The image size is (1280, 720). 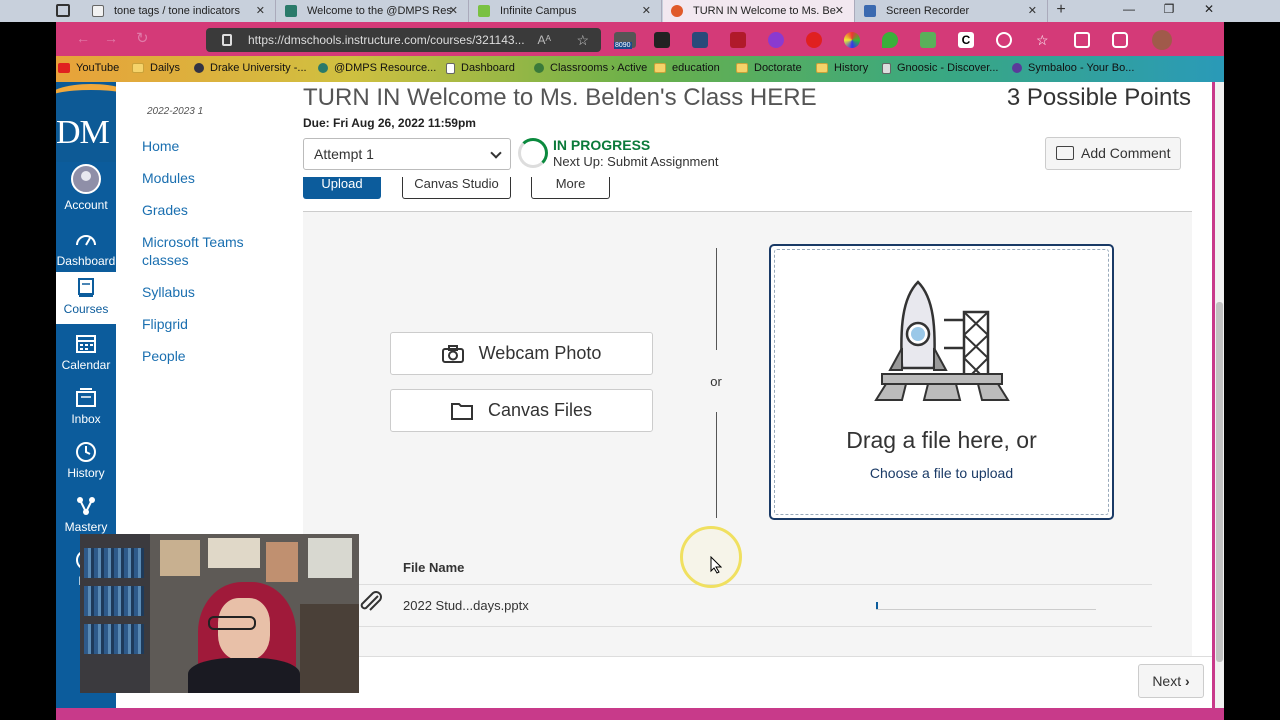 I want to click on tab-upload: Upload, so click(x=342, y=188).